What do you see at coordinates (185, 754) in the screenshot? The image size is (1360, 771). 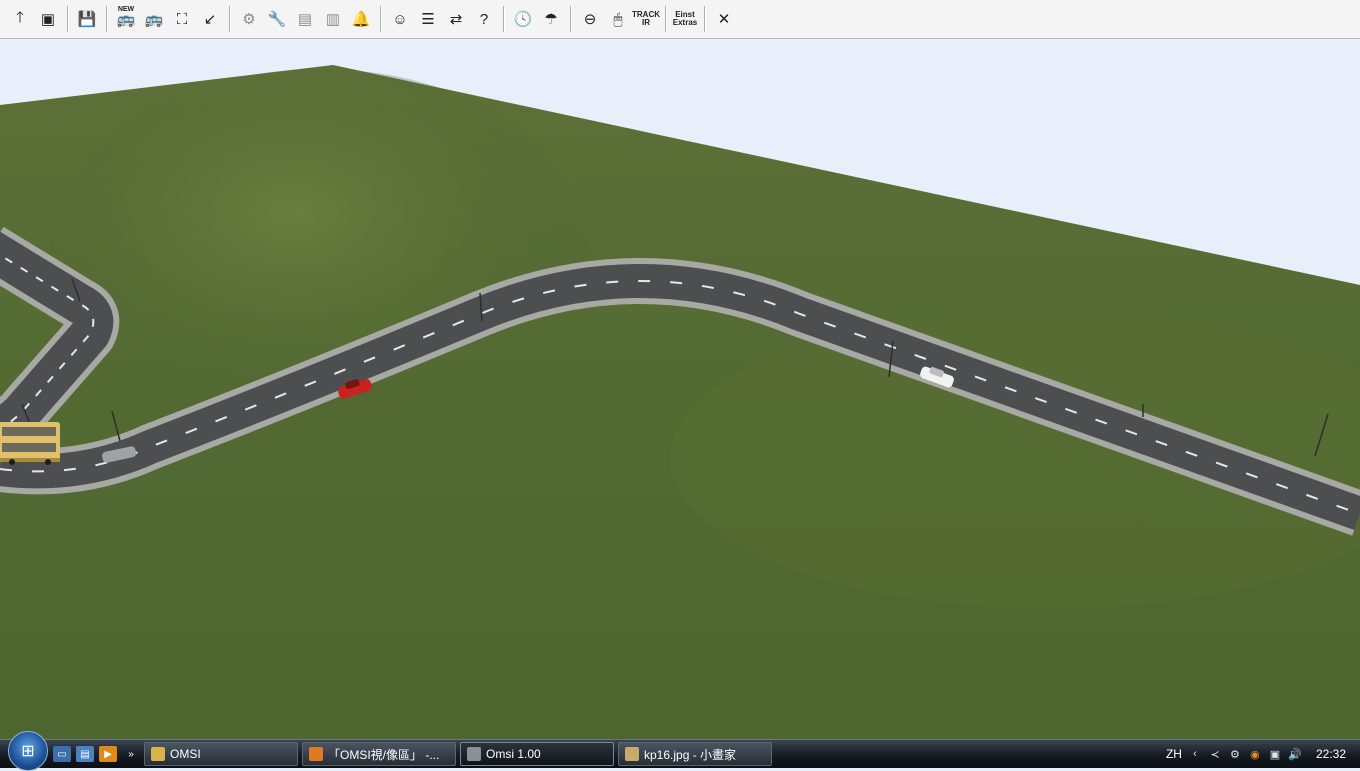 I see `taskbar-item-label: OMSI` at bounding box center [185, 754].